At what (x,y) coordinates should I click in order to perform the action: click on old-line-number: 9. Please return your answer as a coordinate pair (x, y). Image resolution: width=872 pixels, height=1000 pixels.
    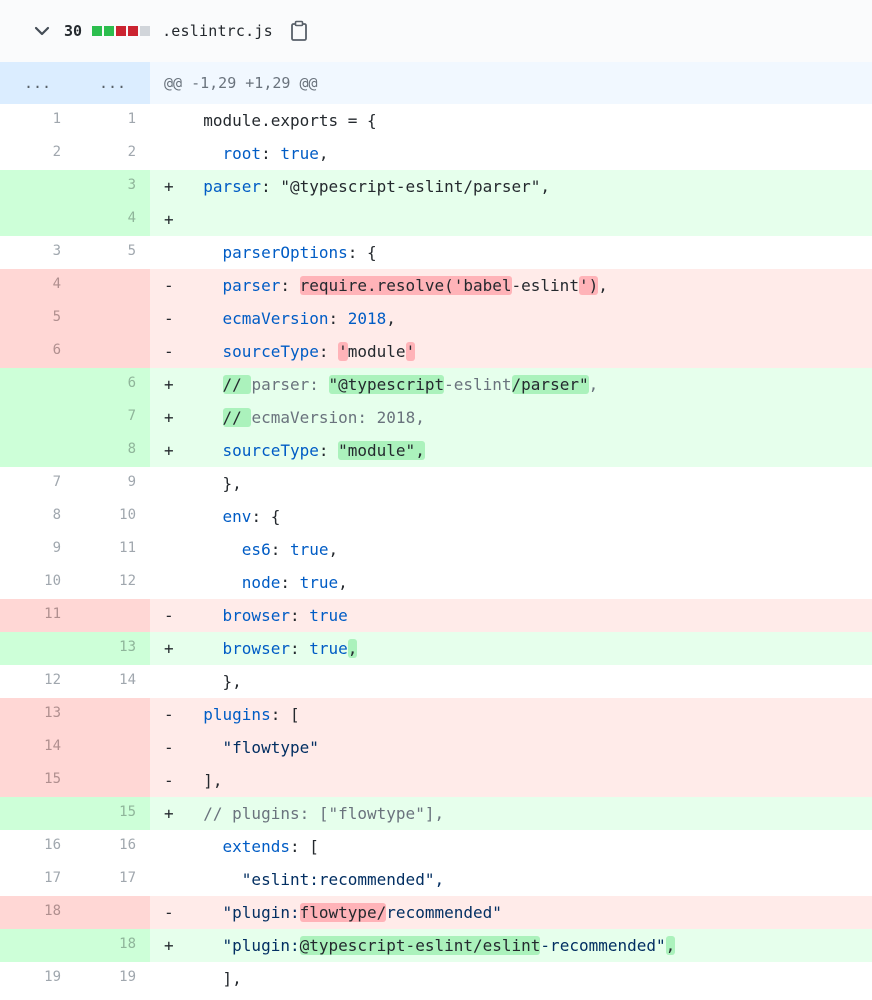
    Looking at the image, I should click on (37, 549).